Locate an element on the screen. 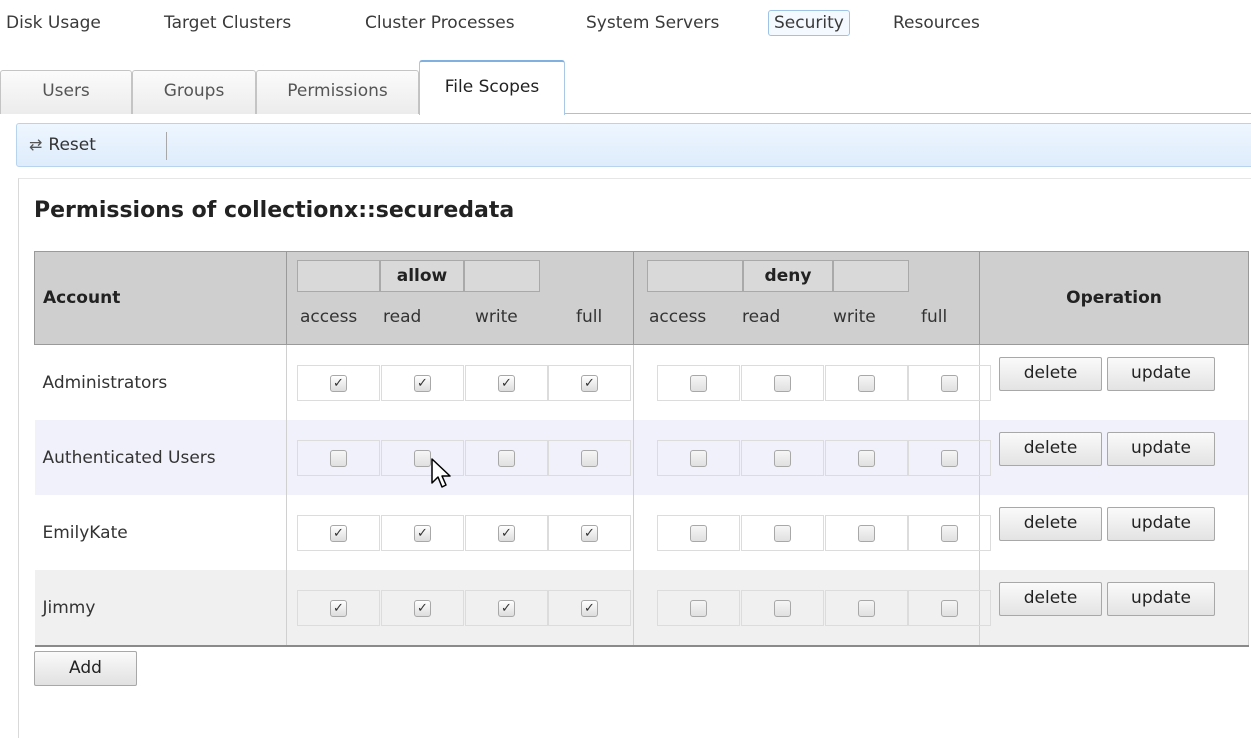 The image size is (1251, 738). tab-file-scopes: File Scopes is located at coordinates (492, 87).